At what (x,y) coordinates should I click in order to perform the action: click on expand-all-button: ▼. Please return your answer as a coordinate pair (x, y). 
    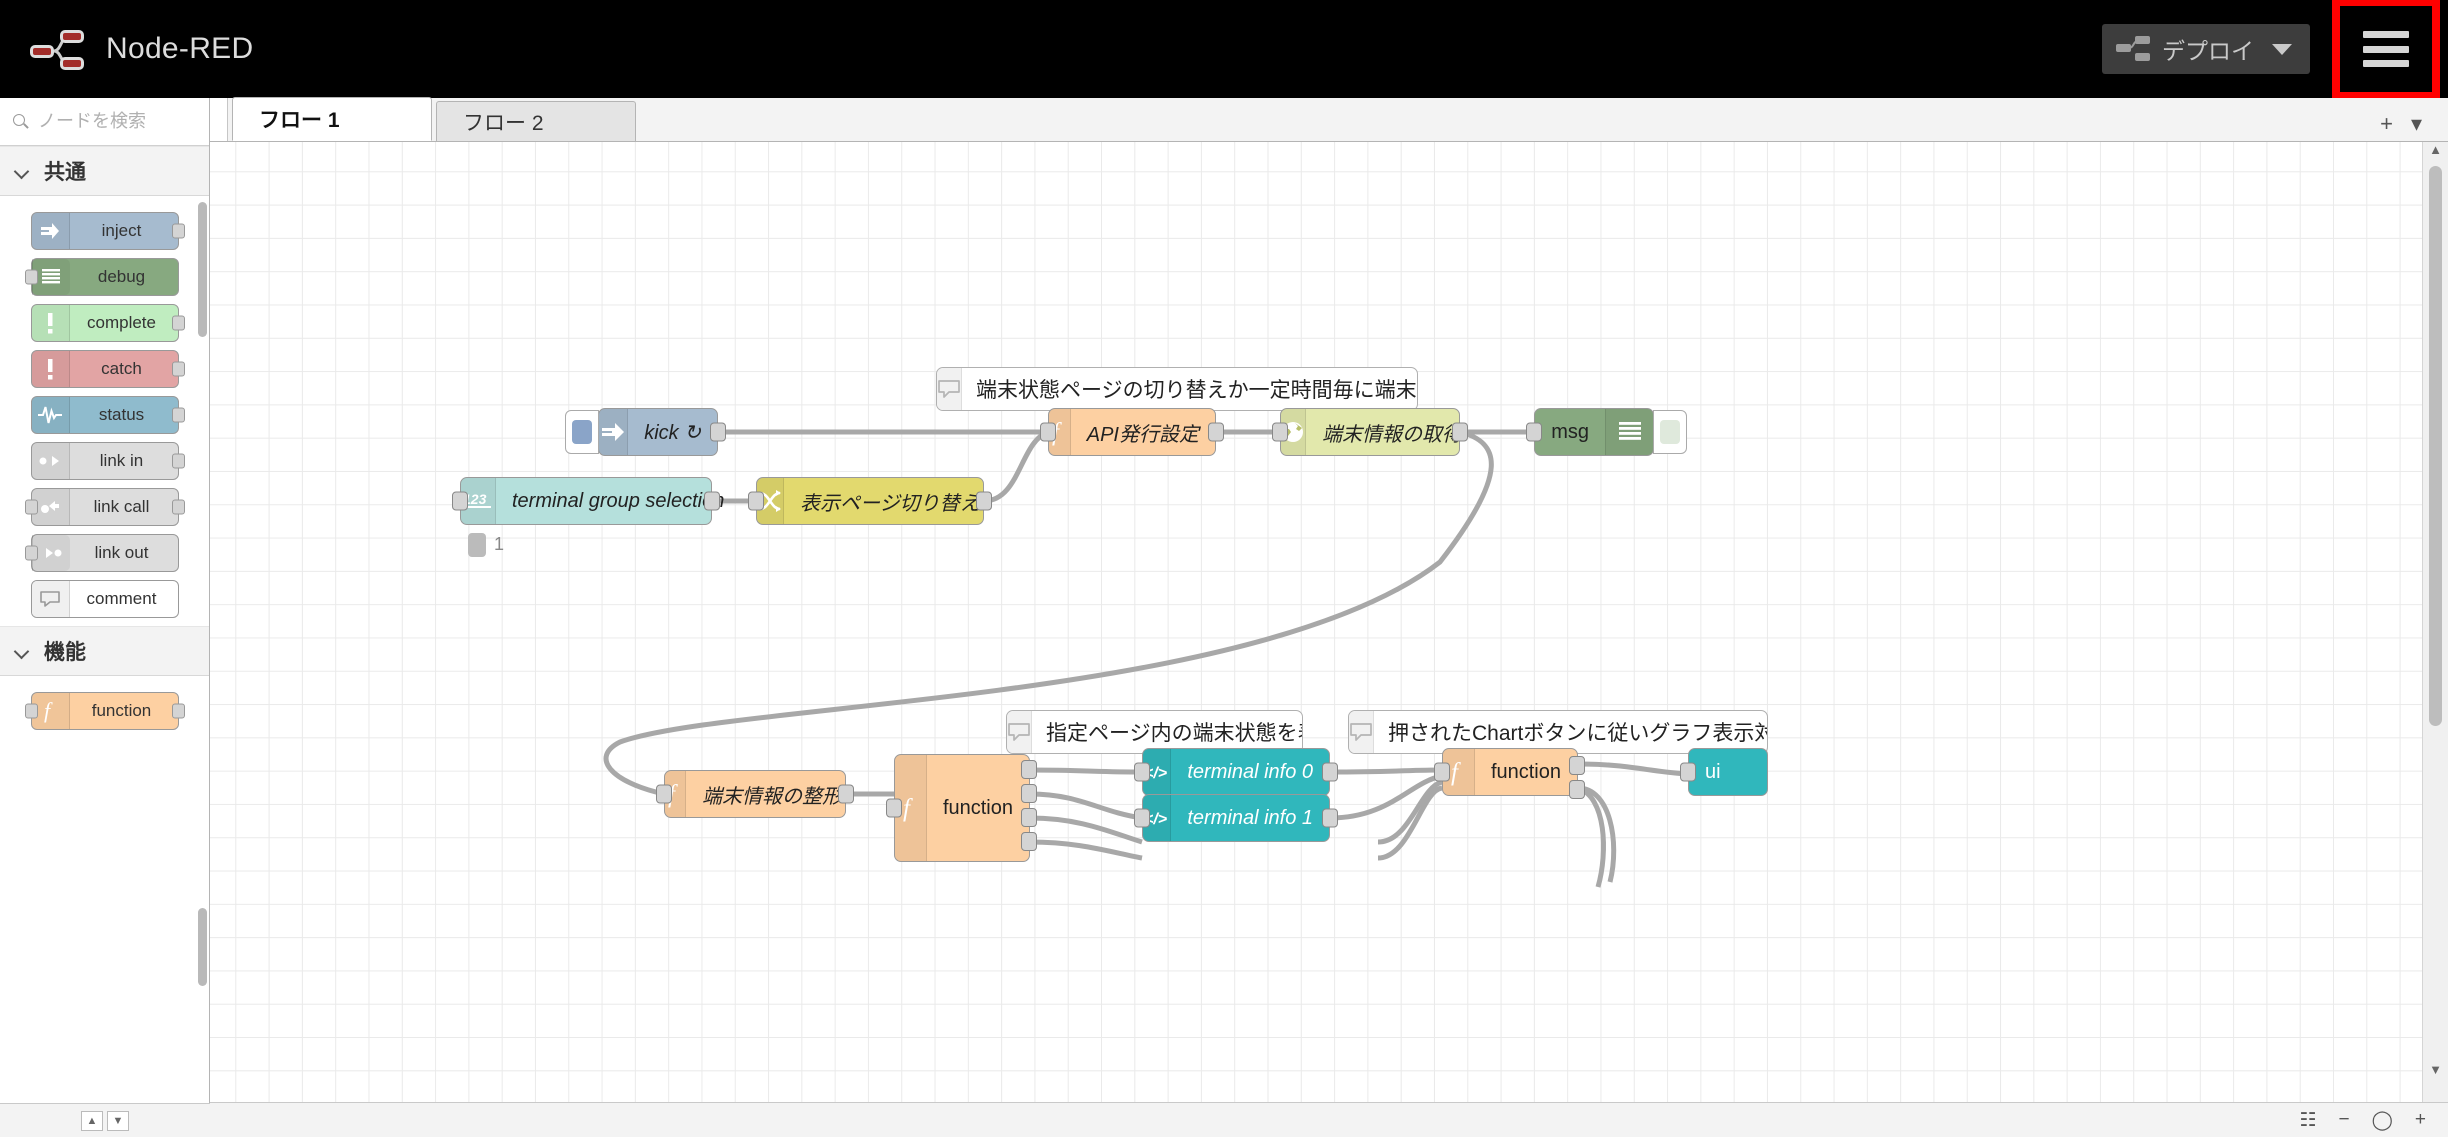
    Looking at the image, I should click on (118, 1120).